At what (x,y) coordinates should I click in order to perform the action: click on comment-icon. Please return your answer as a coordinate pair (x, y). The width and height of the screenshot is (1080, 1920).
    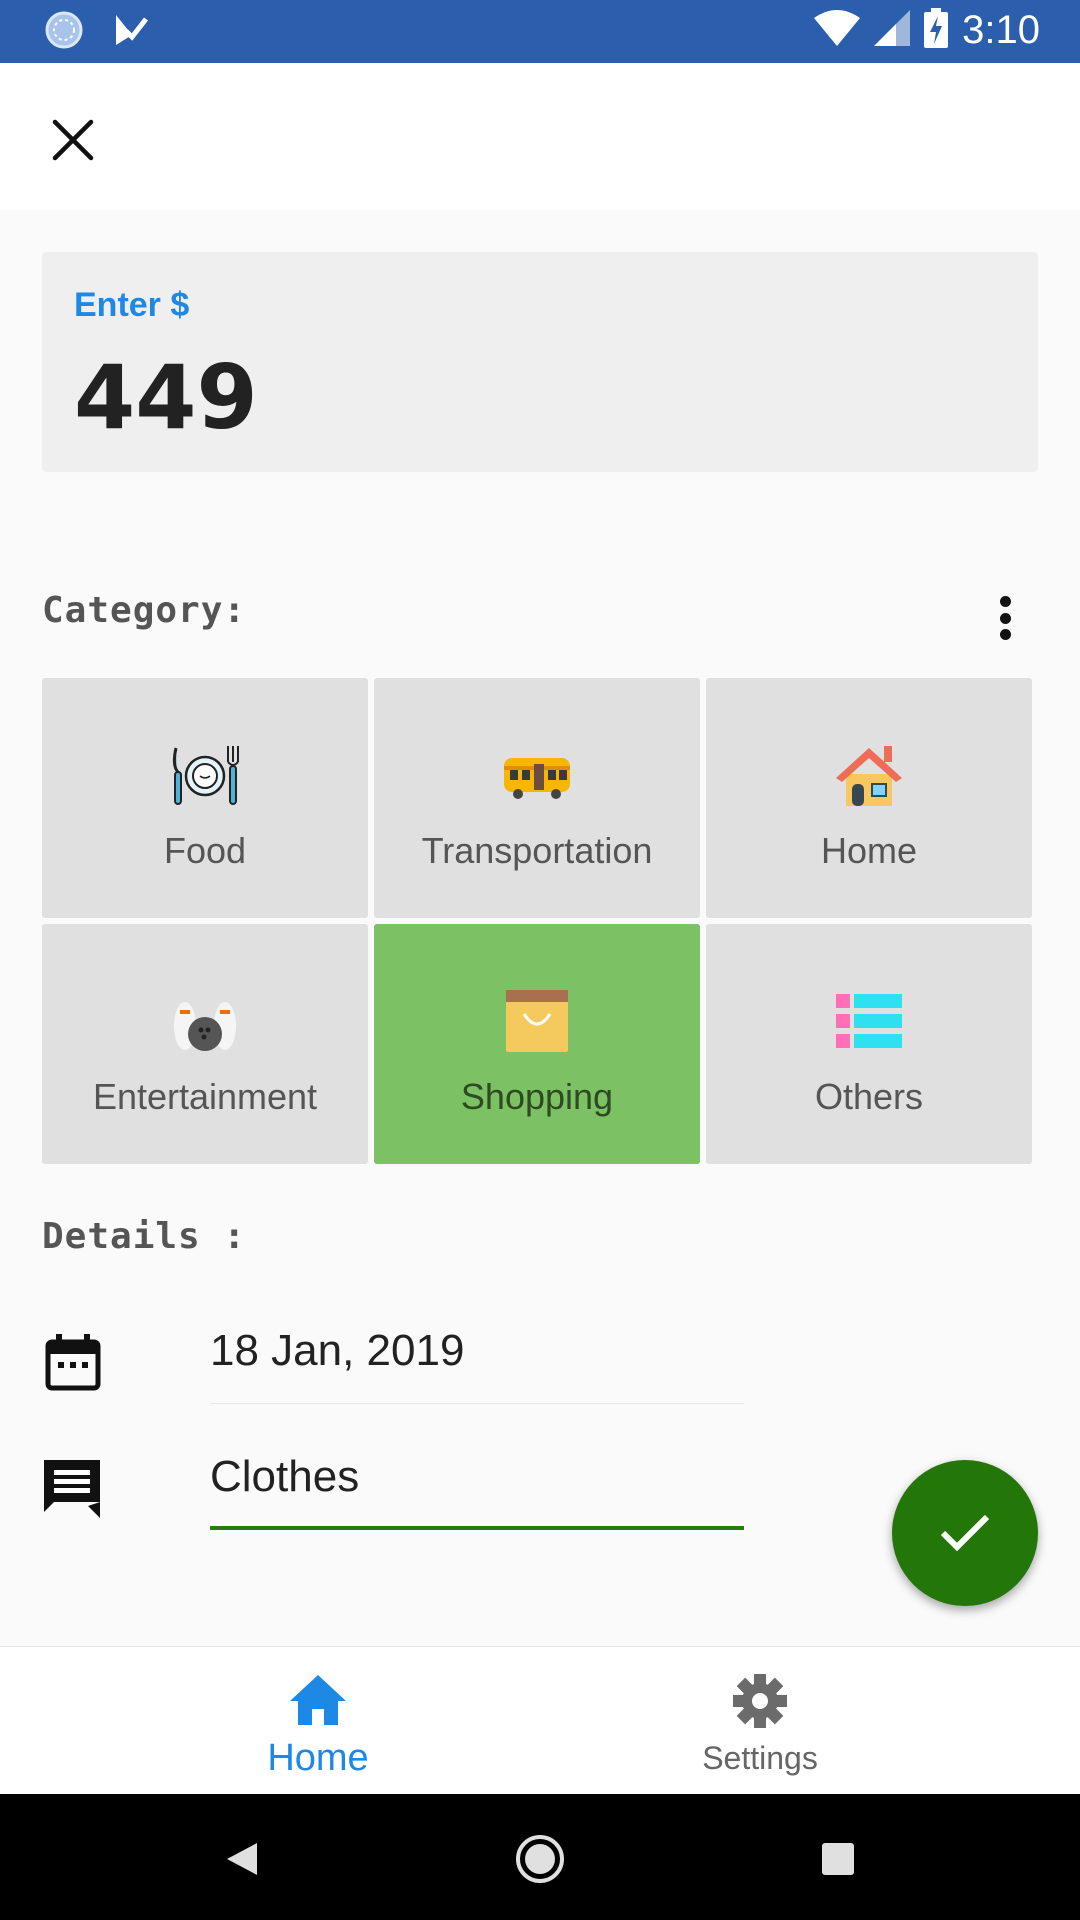
    Looking at the image, I should click on (72, 1489).